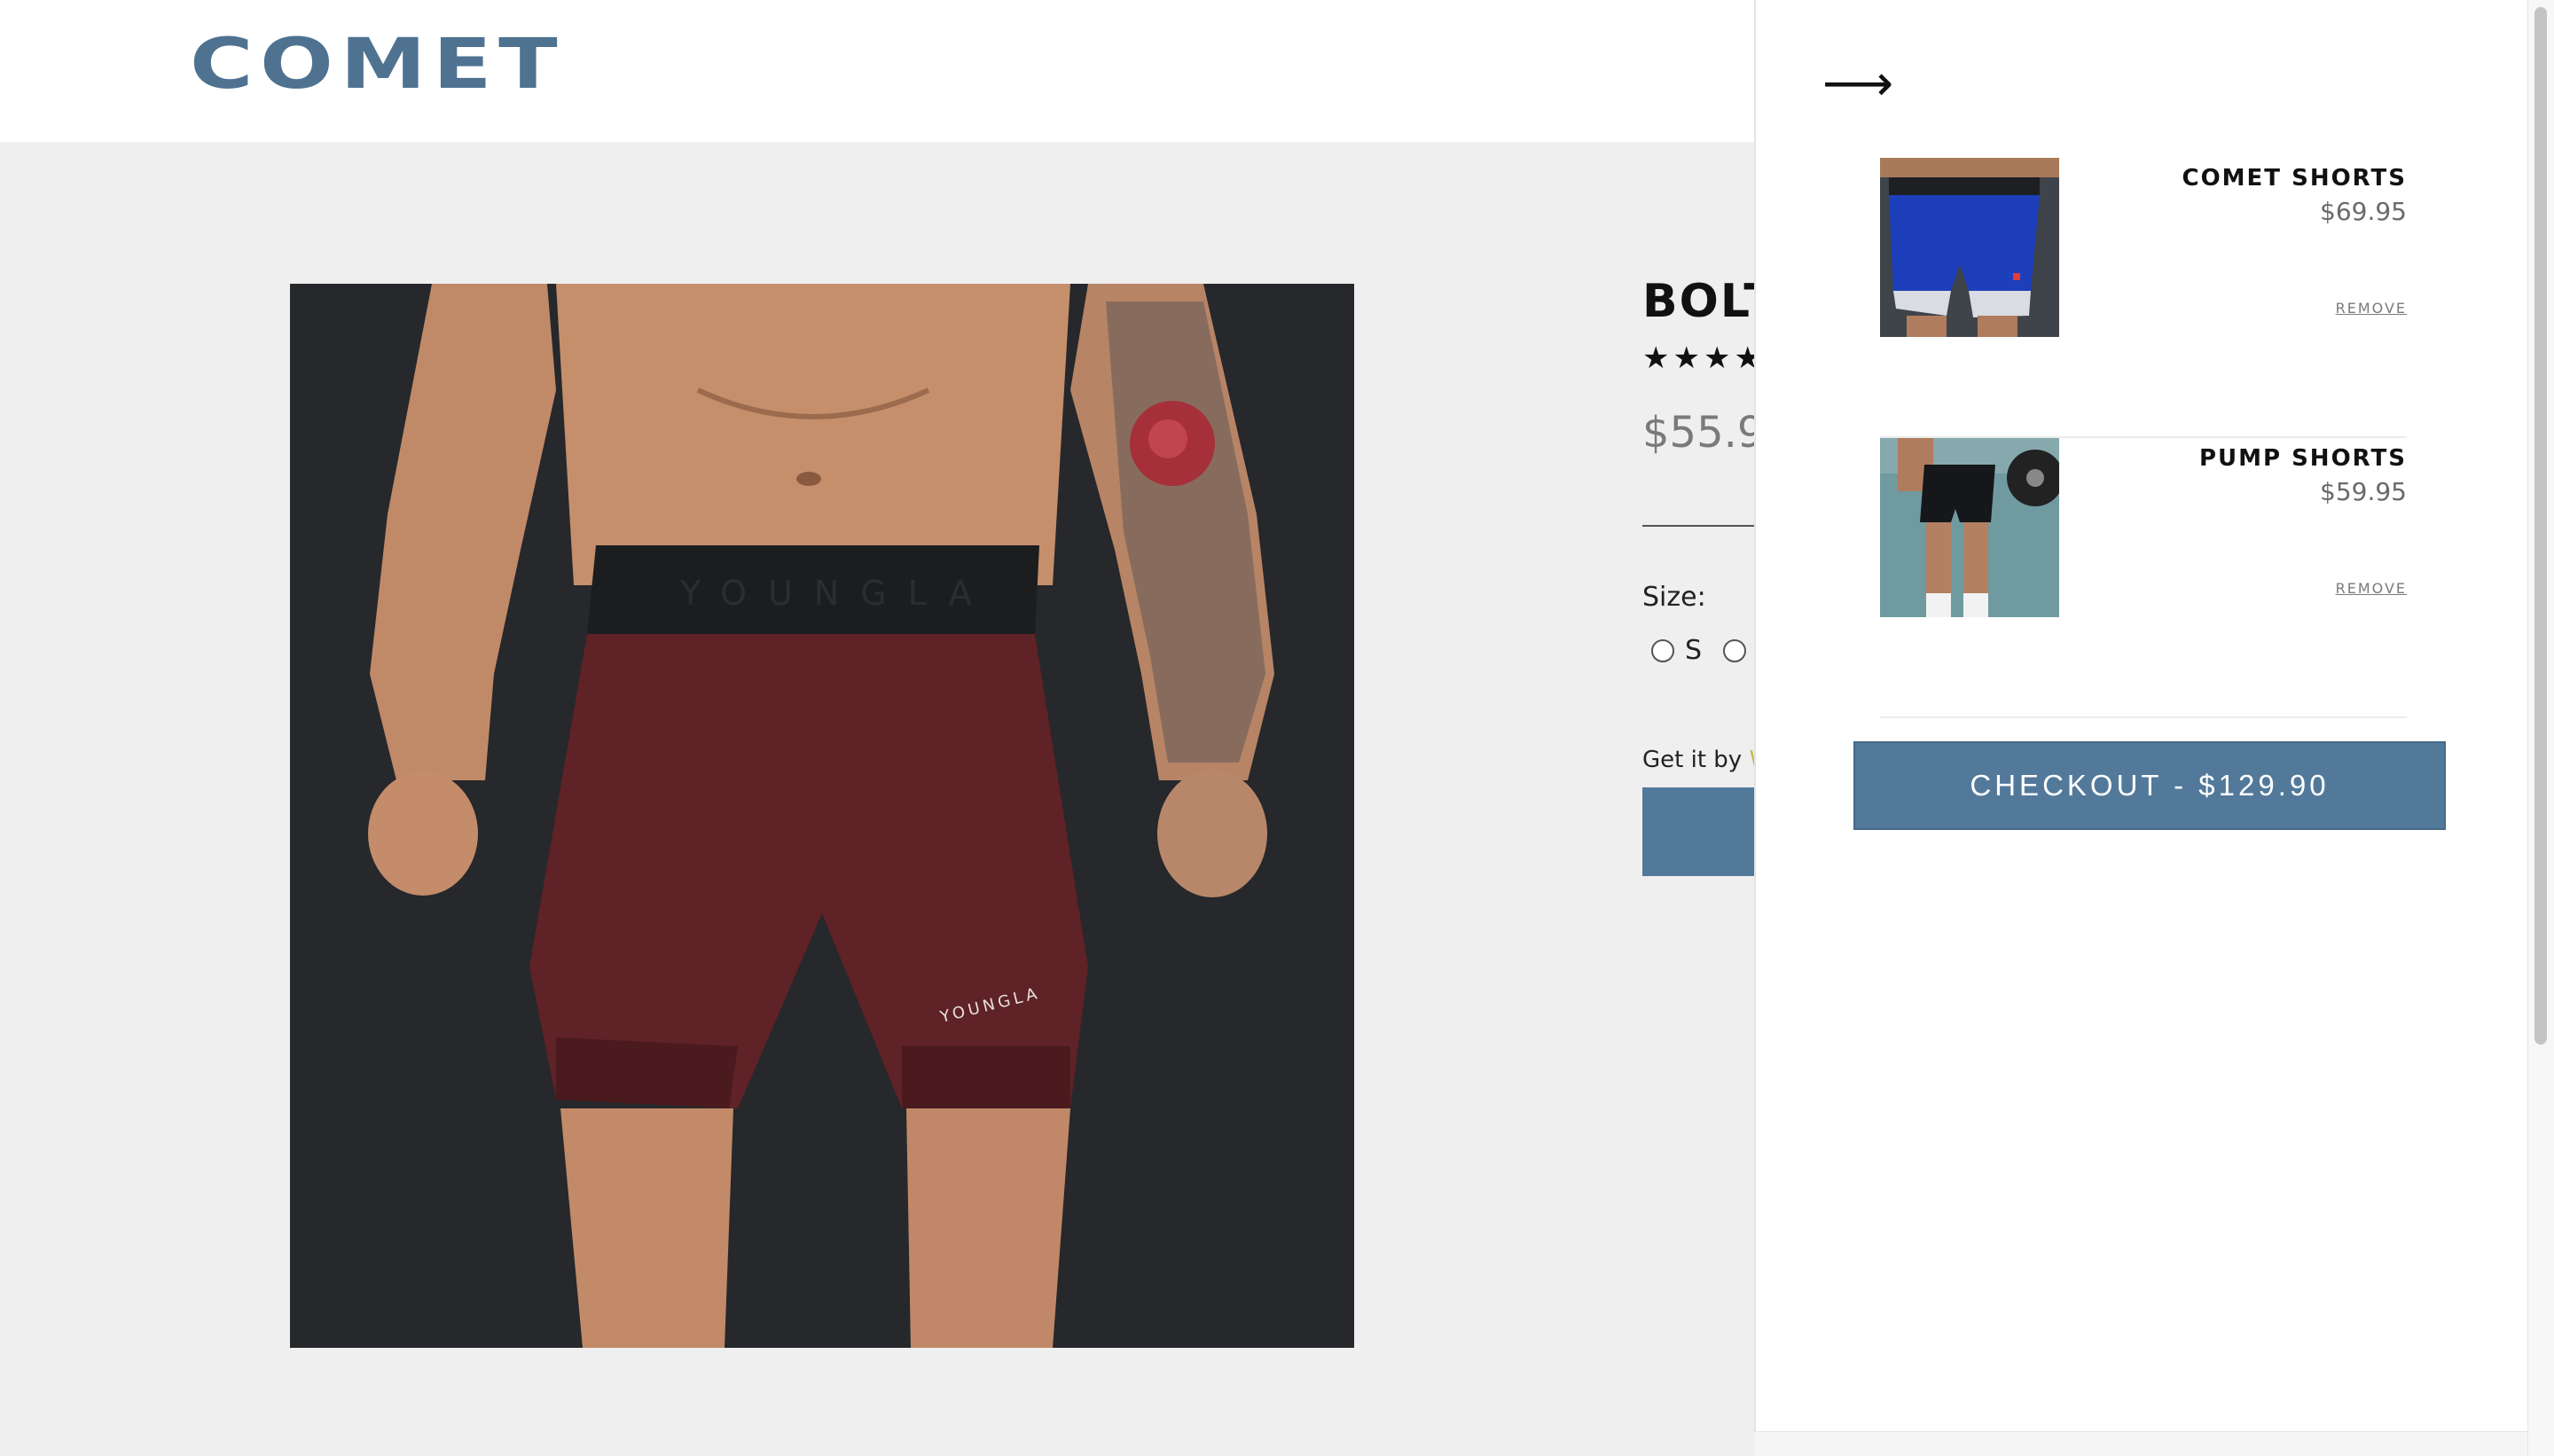 This screenshot has width=2554, height=1456. What do you see at coordinates (377, 64) in the screenshot?
I see `brand-logo: COMET` at bounding box center [377, 64].